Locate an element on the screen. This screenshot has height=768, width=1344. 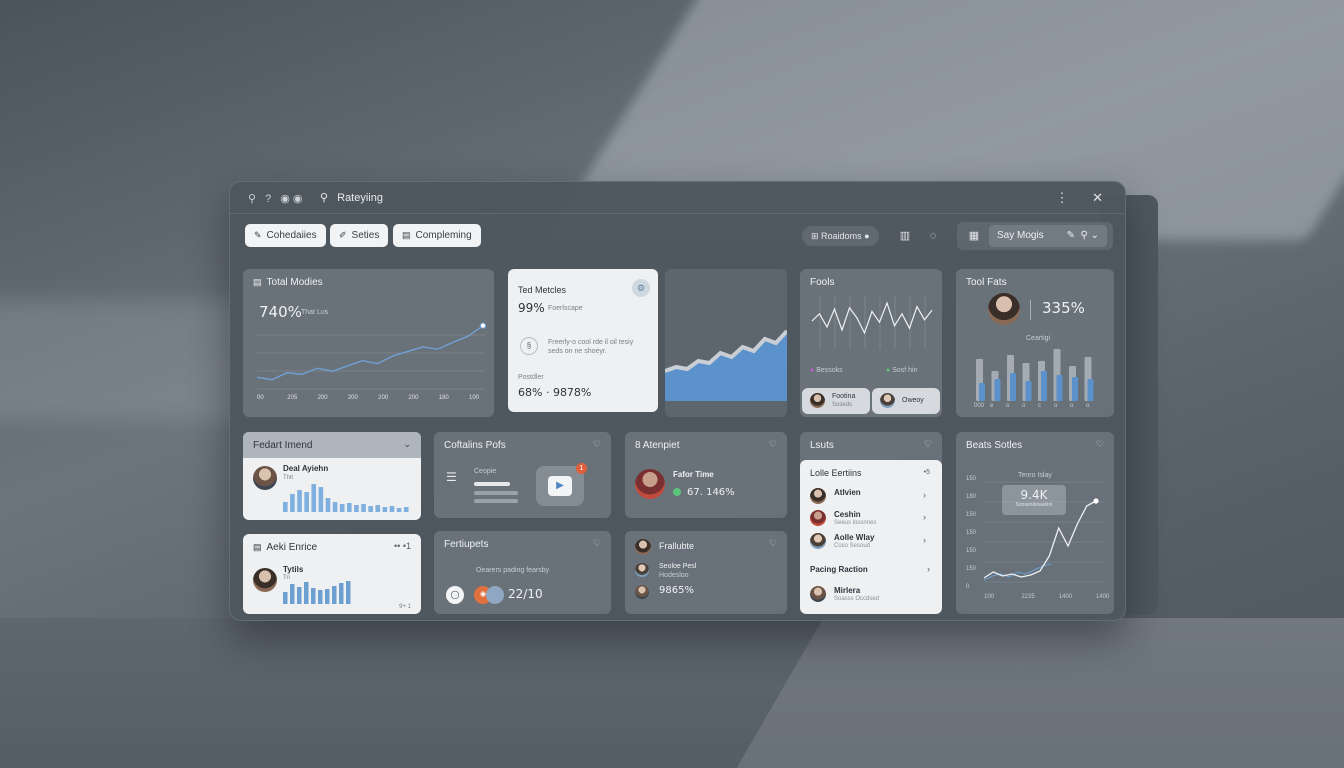
link-icon: § is located at coordinates (529, 346).